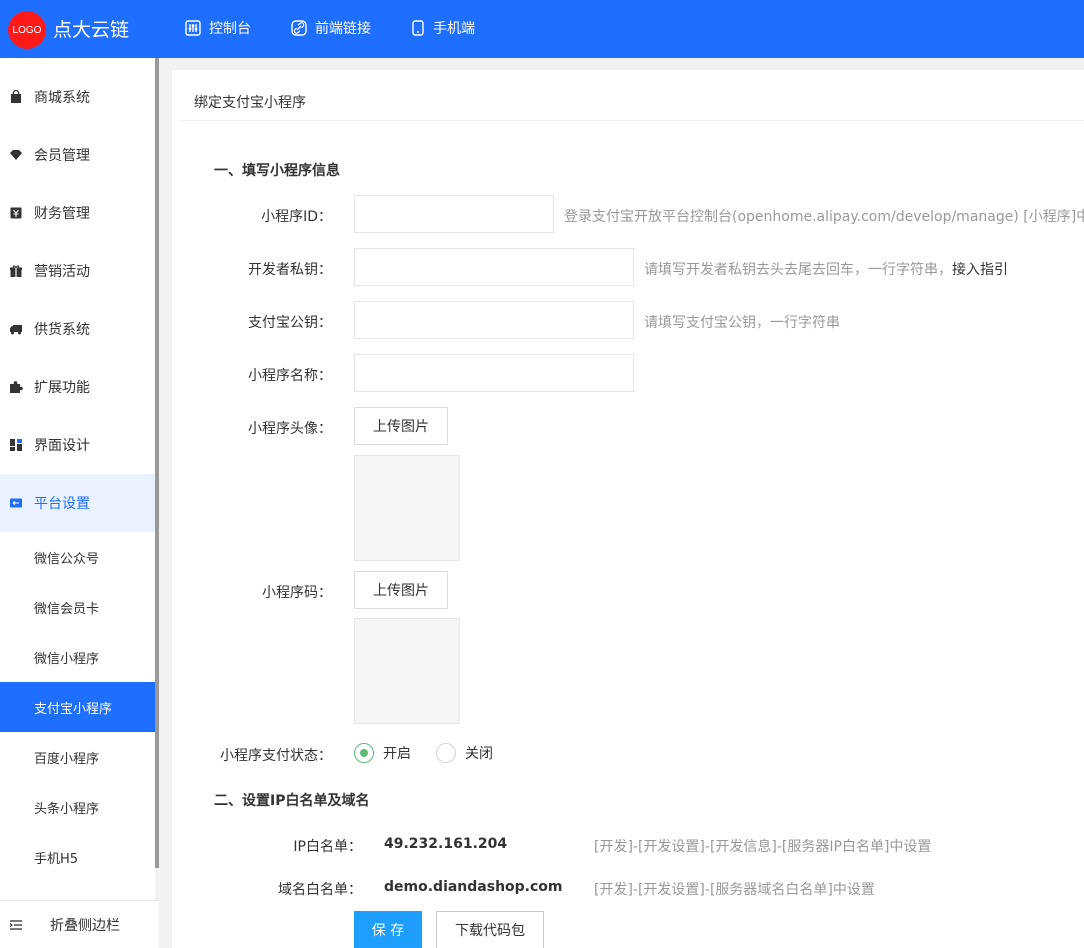 The height and width of the screenshot is (948, 1084). What do you see at coordinates (364, 753) in the screenshot?
I see `radio-checked-icon` at bounding box center [364, 753].